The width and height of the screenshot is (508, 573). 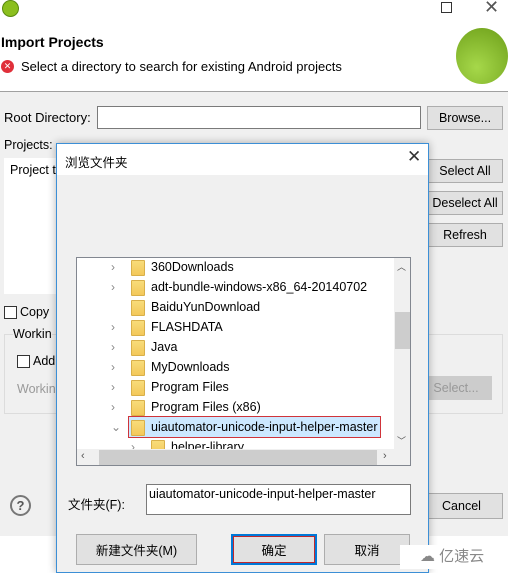 What do you see at coordinates (461, 506) in the screenshot?
I see `cancel-button: Cancel` at bounding box center [461, 506].